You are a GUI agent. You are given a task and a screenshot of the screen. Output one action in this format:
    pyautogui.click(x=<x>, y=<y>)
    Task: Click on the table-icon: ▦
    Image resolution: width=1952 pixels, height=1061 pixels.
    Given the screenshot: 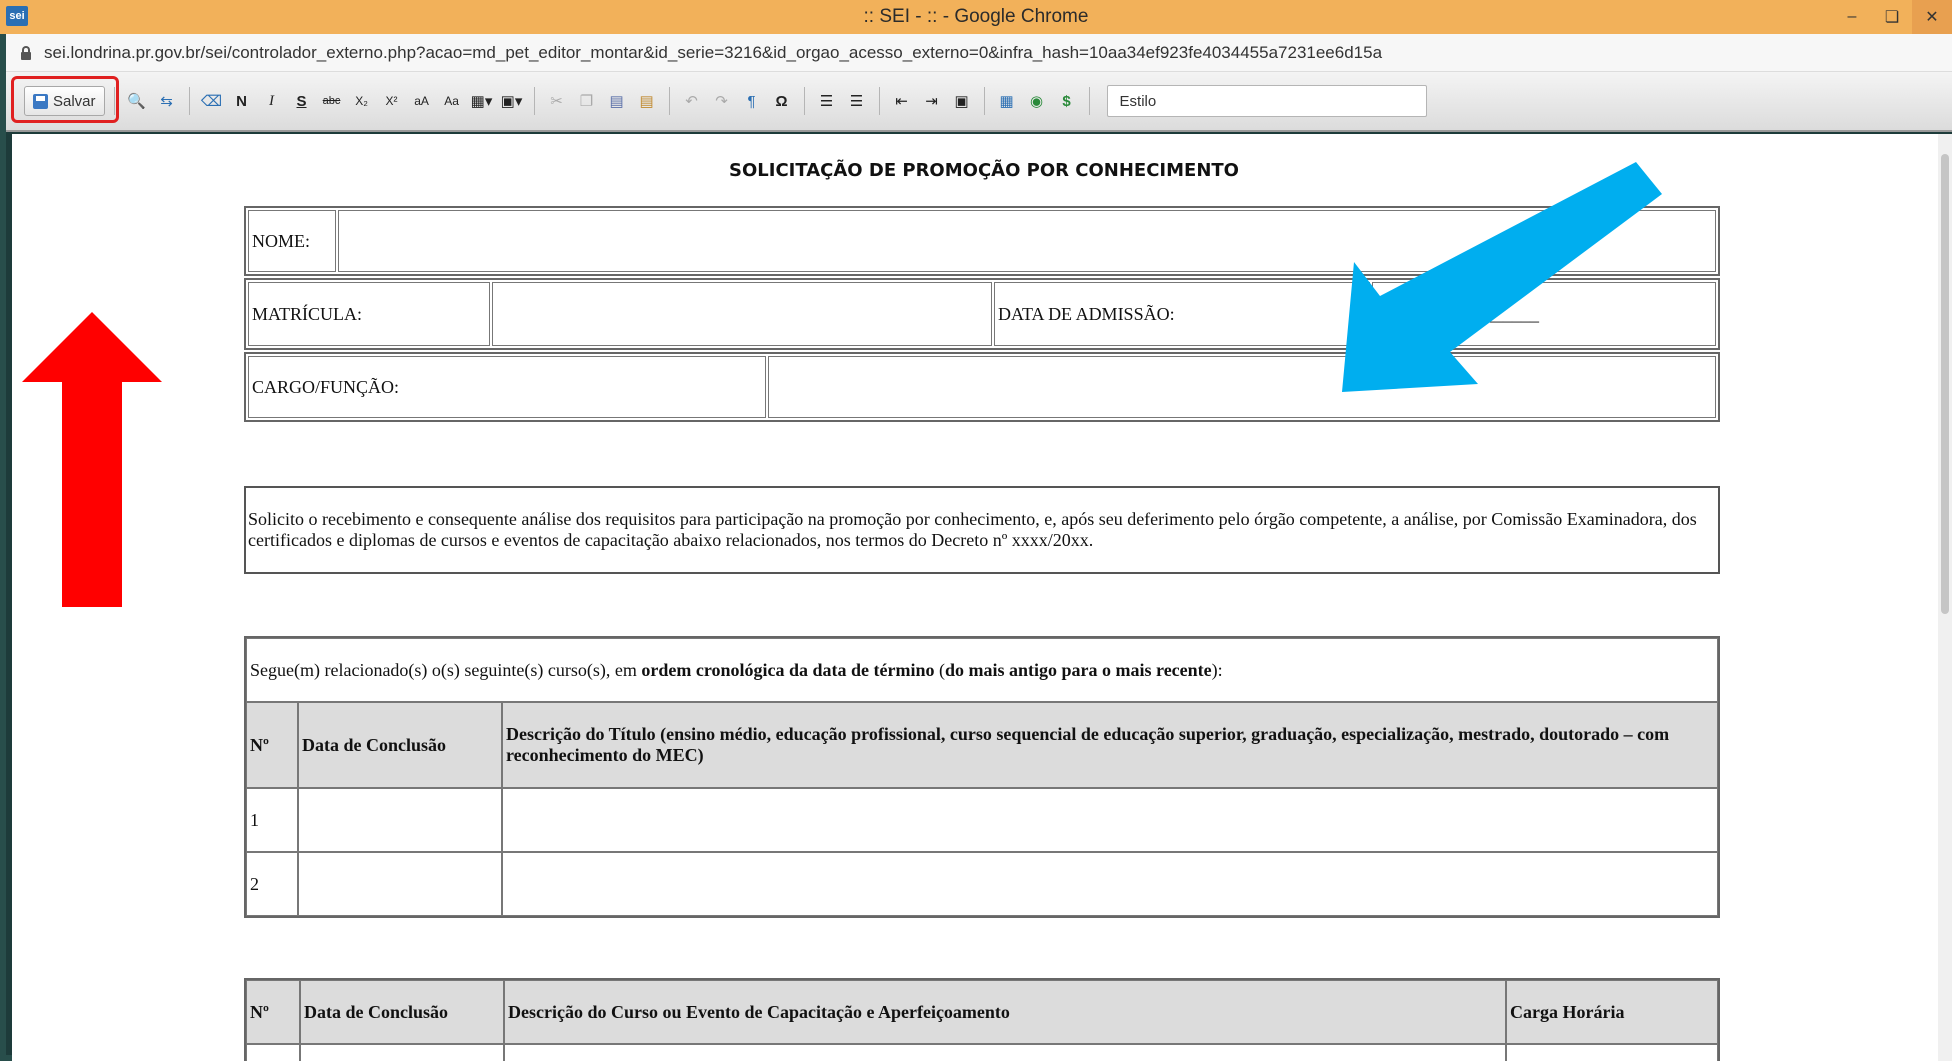 What is the action you would take?
    pyautogui.click(x=1007, y=101)
    